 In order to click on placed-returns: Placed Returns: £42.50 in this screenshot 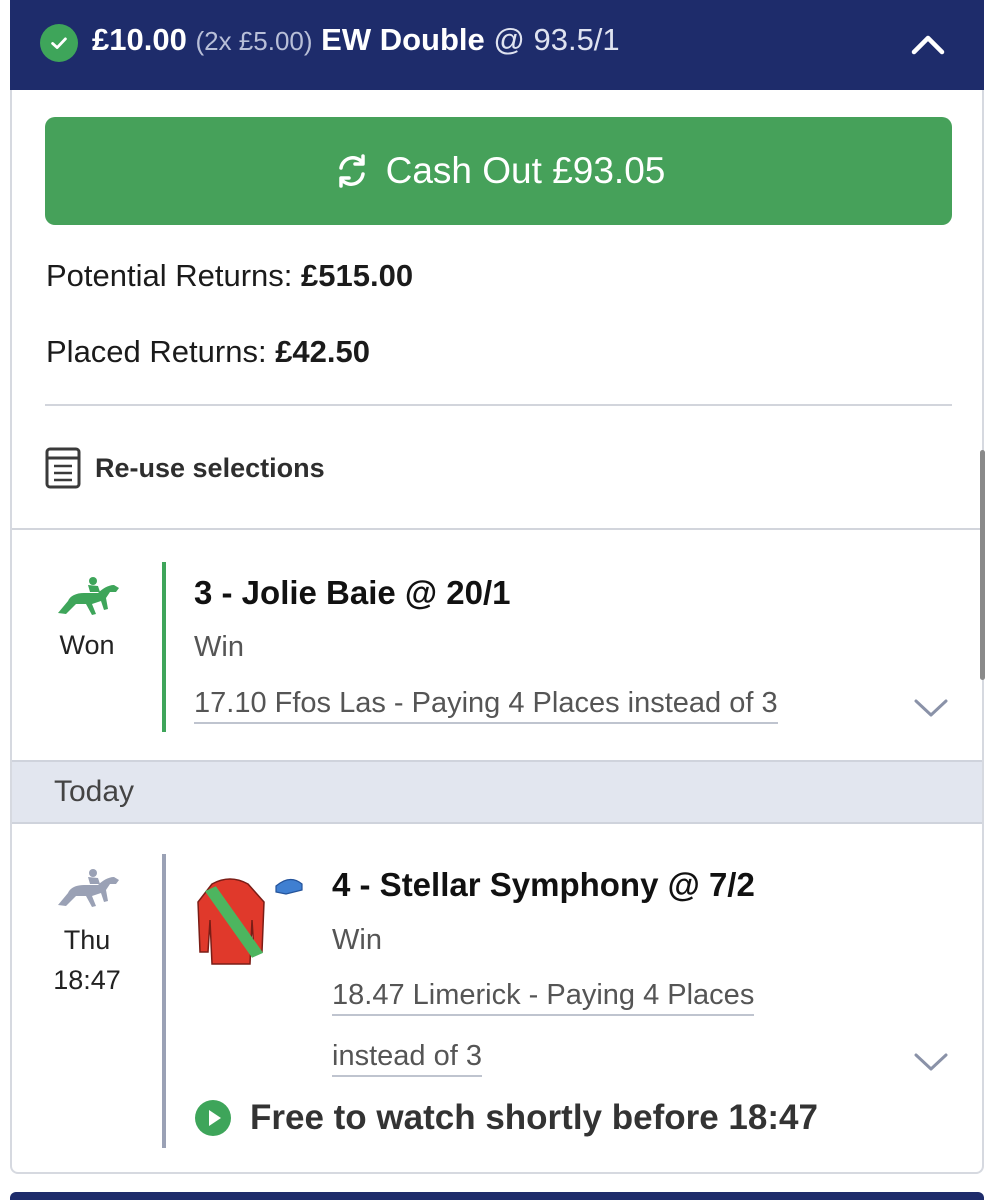, I will do `click(208, 352)`.